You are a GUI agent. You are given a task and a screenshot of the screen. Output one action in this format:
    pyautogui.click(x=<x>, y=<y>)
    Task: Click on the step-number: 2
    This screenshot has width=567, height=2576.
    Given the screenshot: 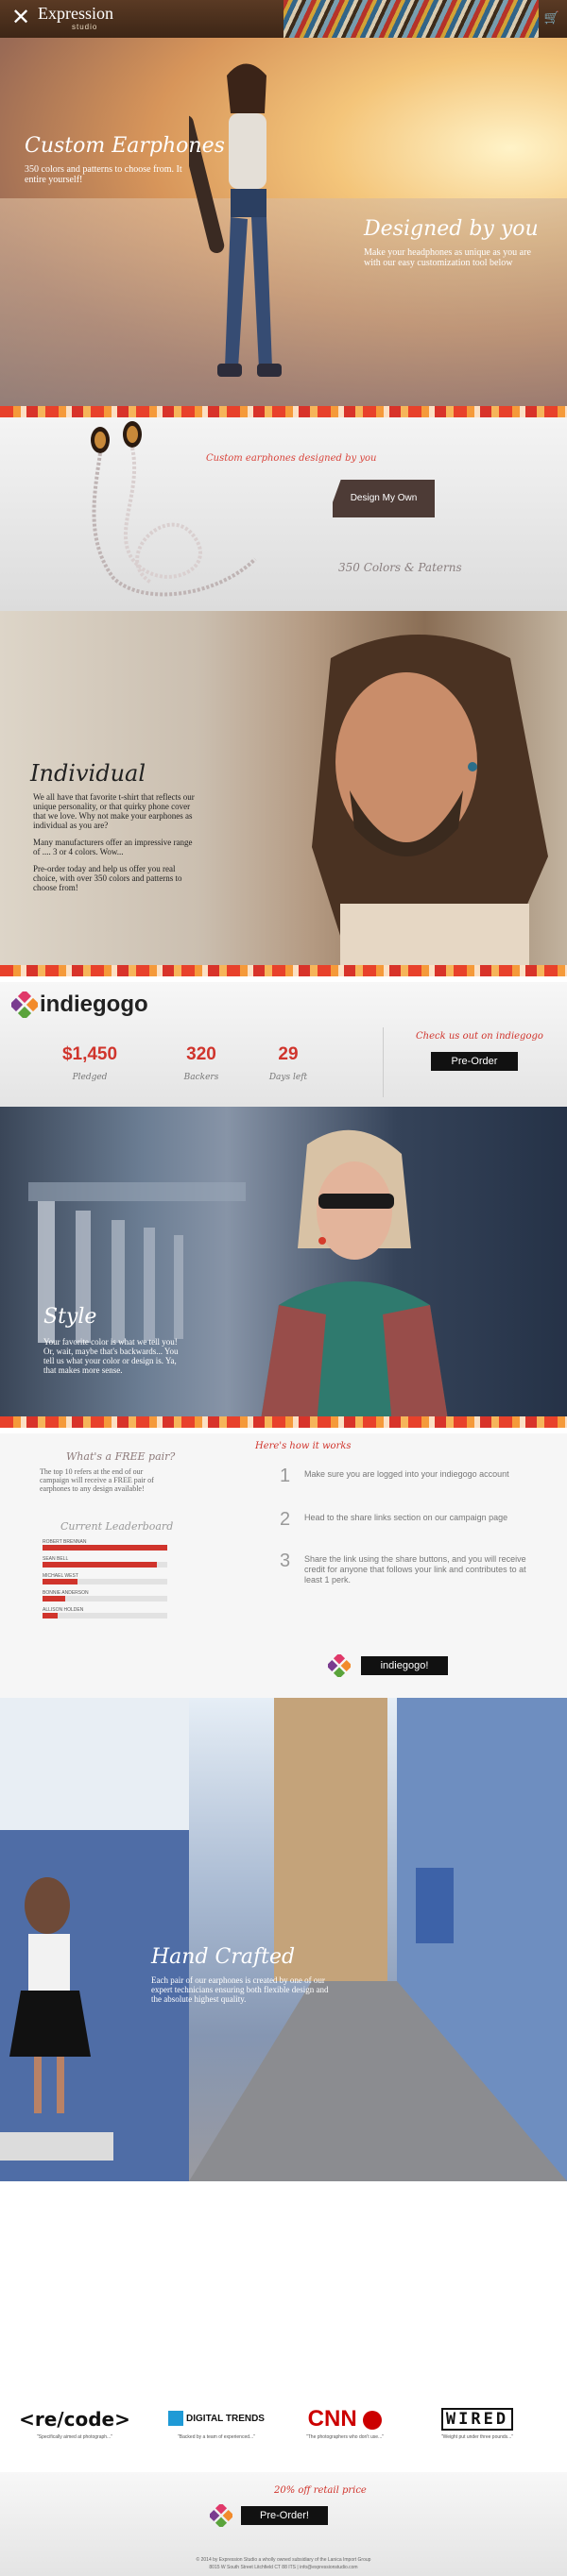 What is the action you would take?
    pyautogui.click(x=285, y=1519)
    